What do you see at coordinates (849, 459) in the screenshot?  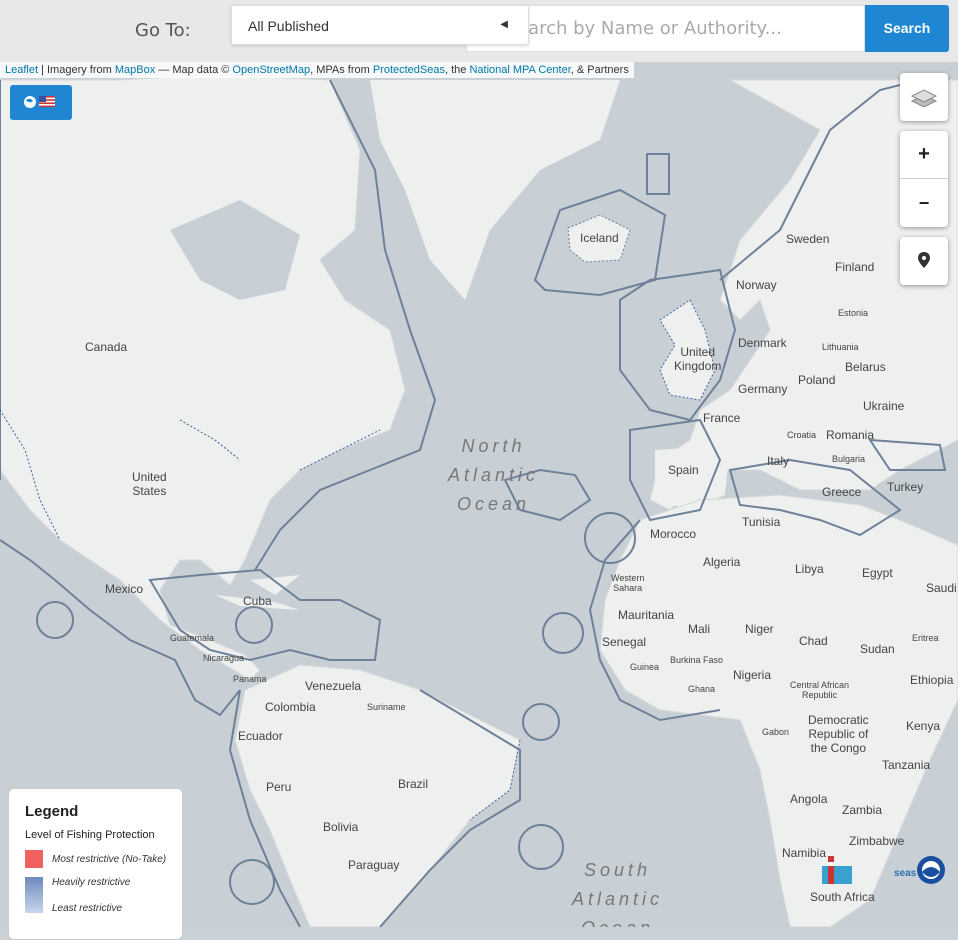 I see `label-bulgaria: Bulgaria` at bounding box center [849, 459].